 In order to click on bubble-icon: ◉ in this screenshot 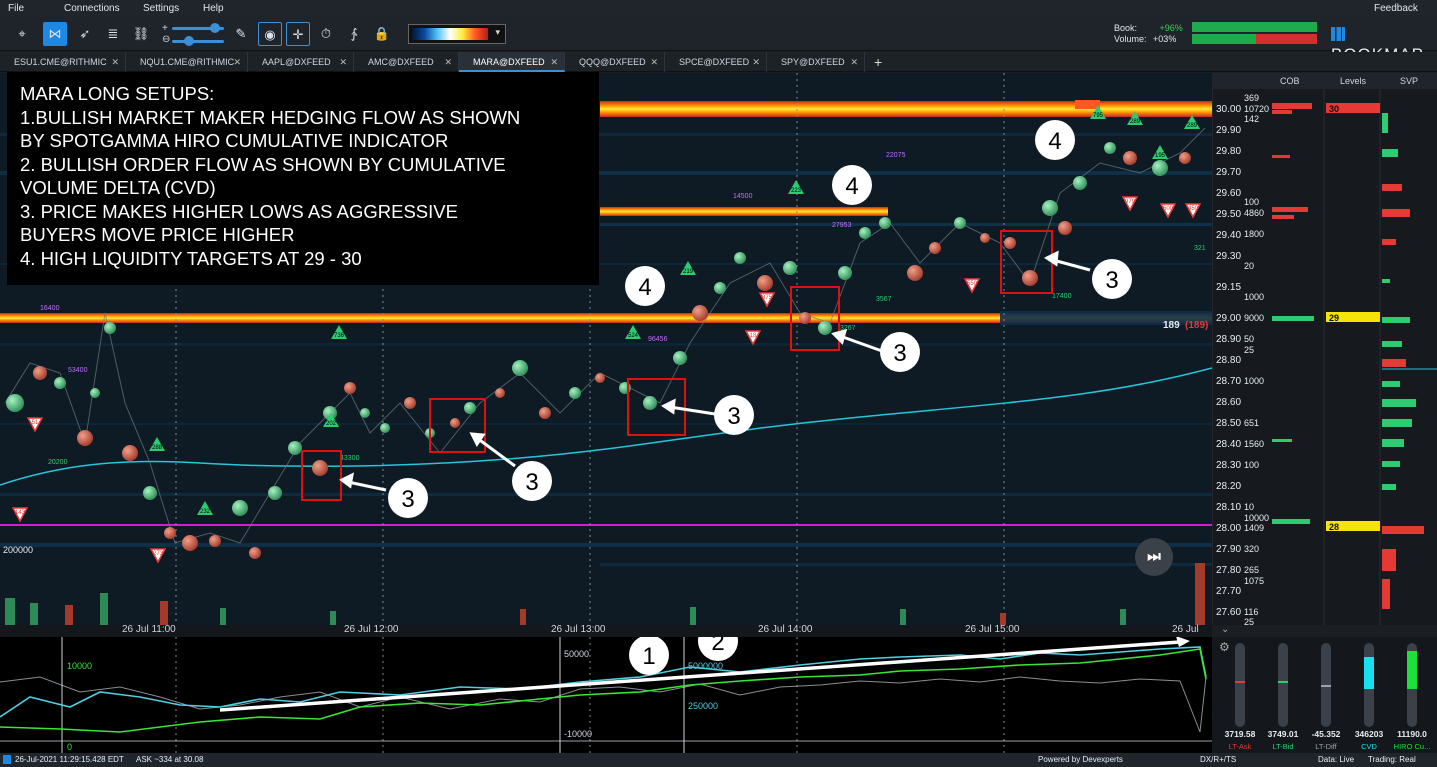, I will do `click(270, 34)`.